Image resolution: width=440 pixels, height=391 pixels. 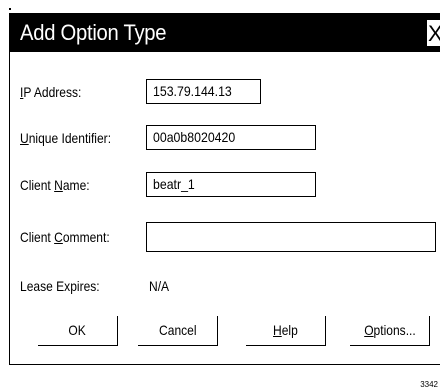 What do you see at coordinates (60, 286) in the screenshot?
I see `lease-expires-label: Lease Expires:` at bounding box center [60, 286].